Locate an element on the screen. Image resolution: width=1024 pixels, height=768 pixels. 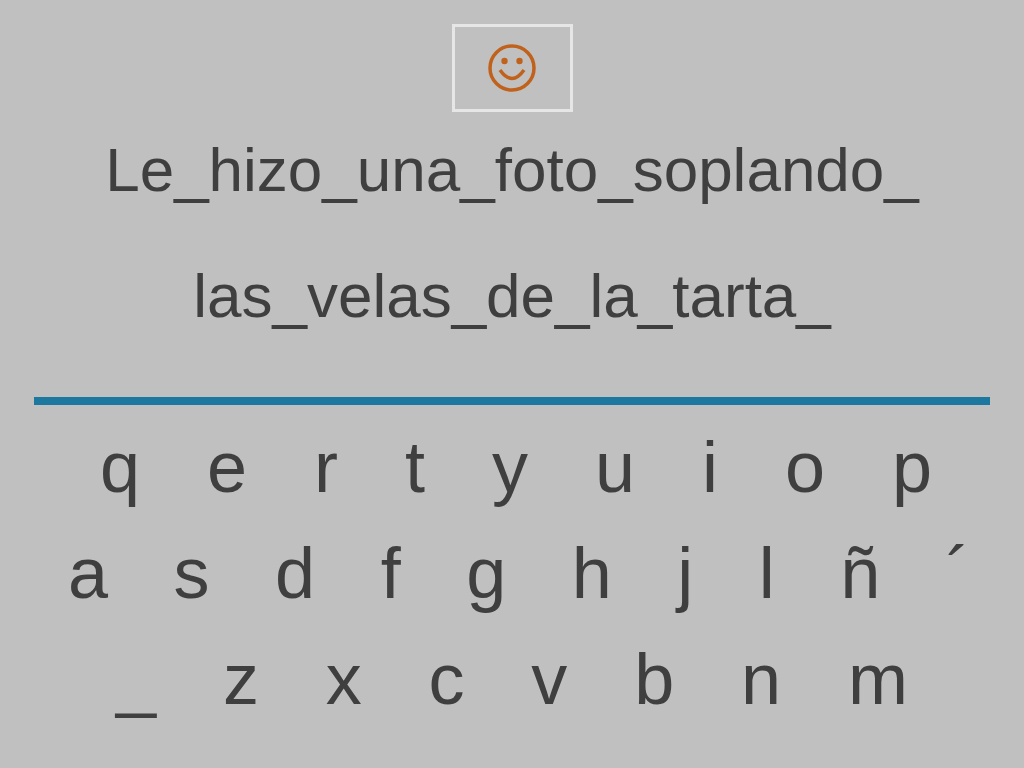
letter-key: n is located at coordinates (761, 679).